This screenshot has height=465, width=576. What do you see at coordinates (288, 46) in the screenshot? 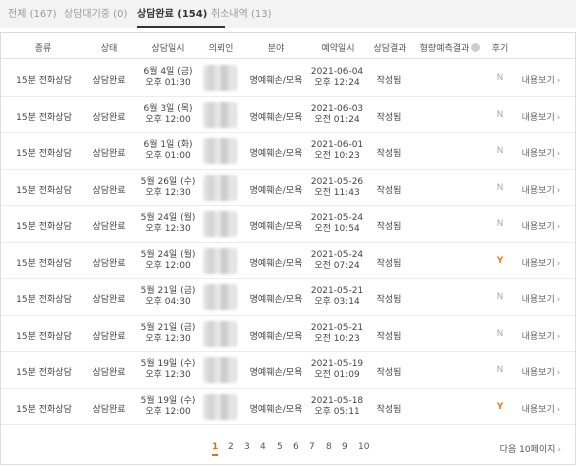
I see `table-header: 종류 상태 상담일시 의뢰인 분야 예약일시 상담결과 형량예측결과 후기` at bounding box center [288, 46].